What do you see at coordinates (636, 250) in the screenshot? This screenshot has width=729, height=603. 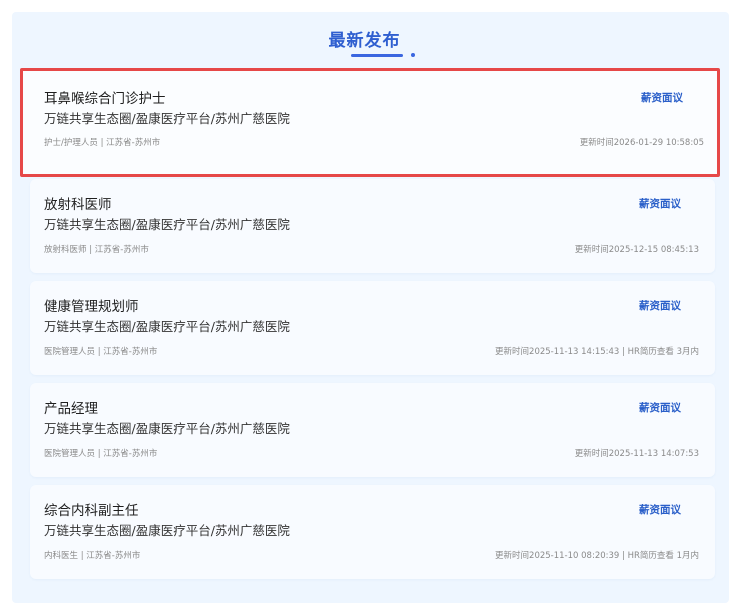 I see `job-updated-time: 更新时间2025-12-15 08:45:13` at bounding box center [636, 250].